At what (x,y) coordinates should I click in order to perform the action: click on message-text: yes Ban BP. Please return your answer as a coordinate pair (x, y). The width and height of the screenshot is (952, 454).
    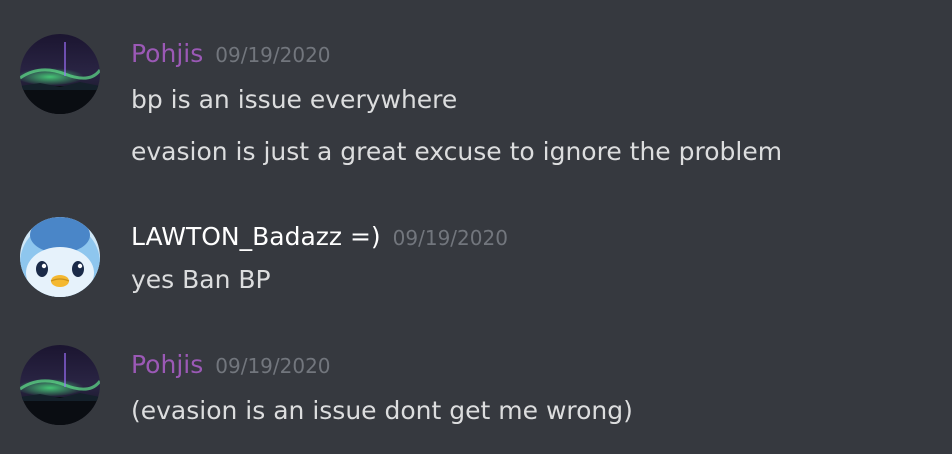
    Looking at the image, I should click on (201, 279).